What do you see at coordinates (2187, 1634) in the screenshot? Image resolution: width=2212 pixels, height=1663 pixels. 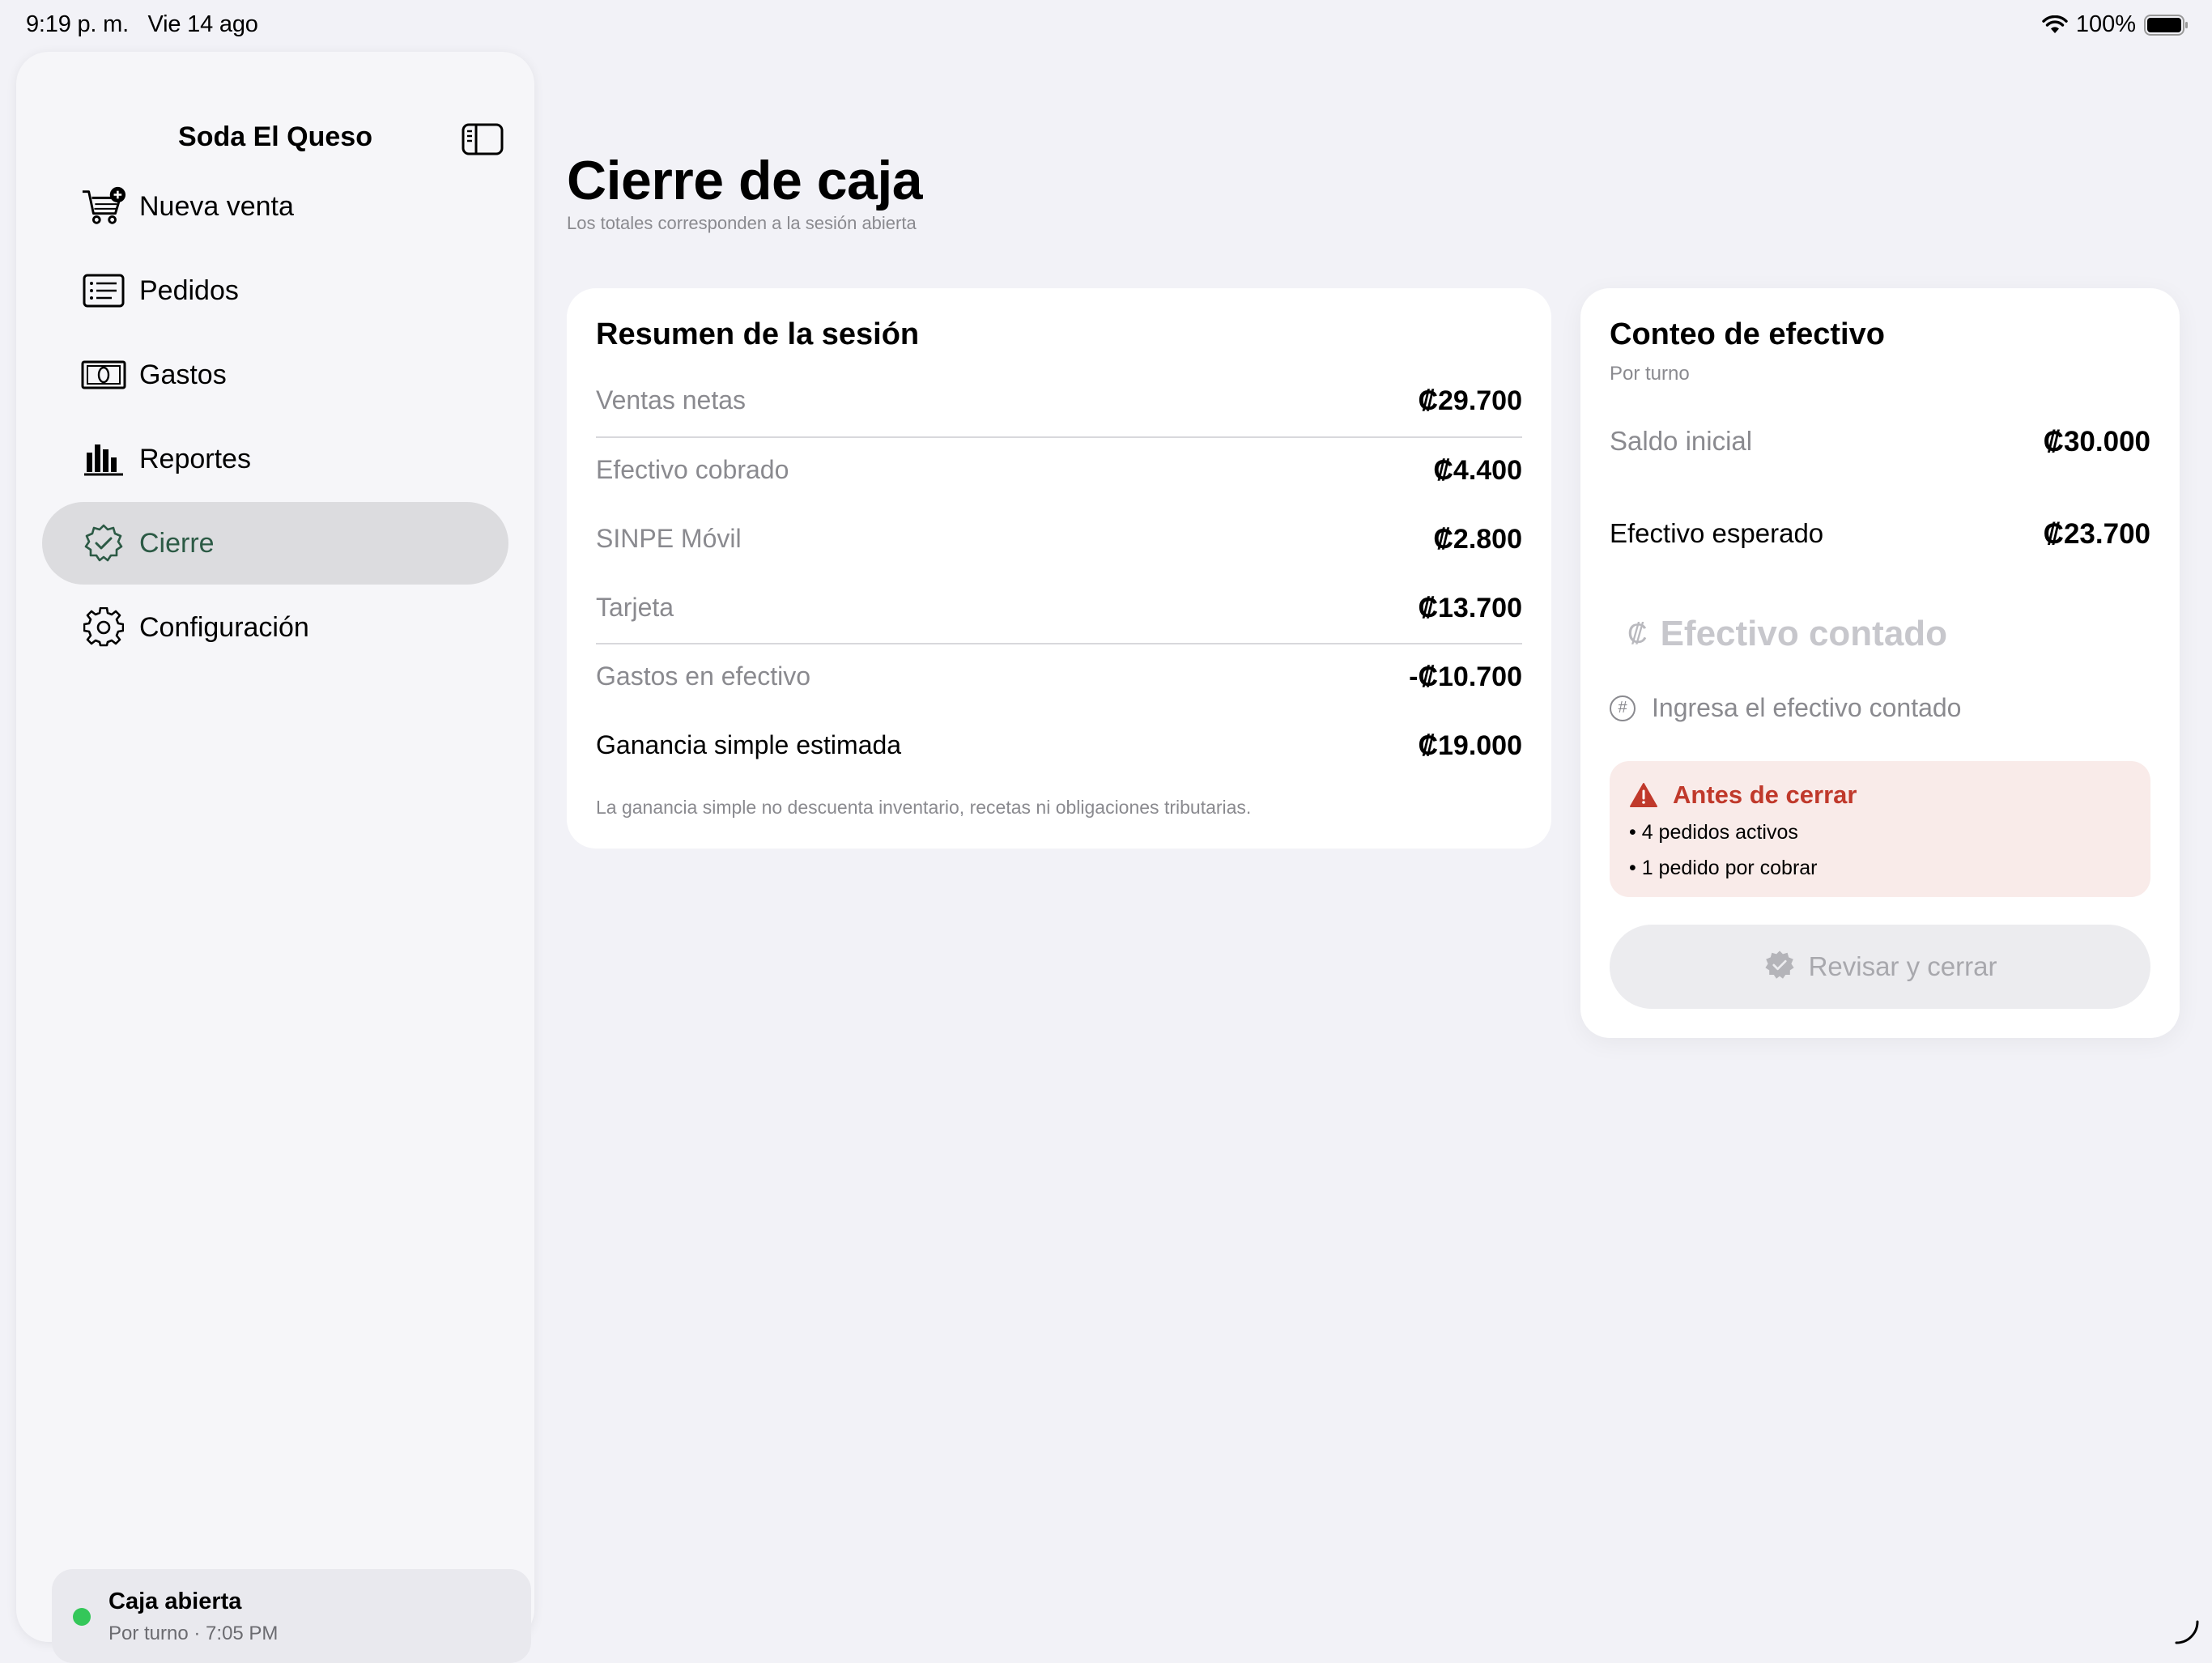 I see `corner-grabber-icon` at bounding box center [2187, 1634].